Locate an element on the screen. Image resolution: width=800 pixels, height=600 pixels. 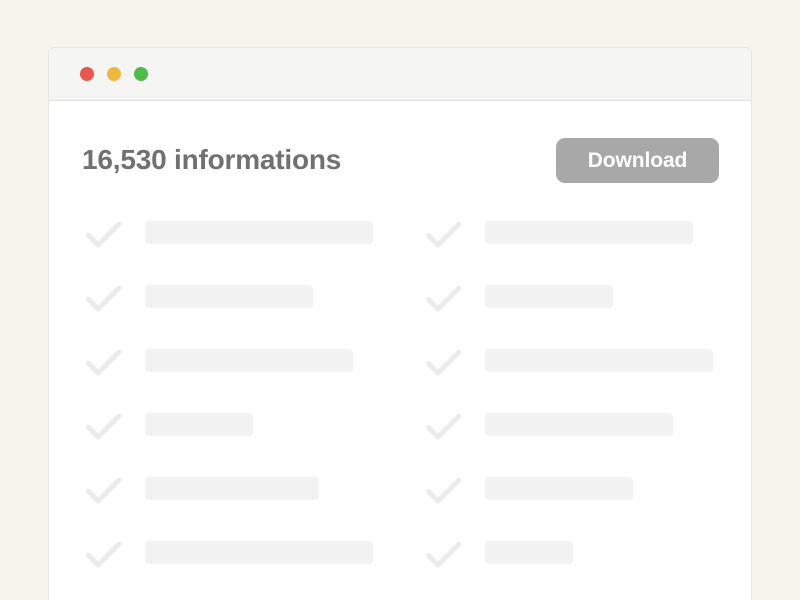
page-title: 16,530 informations is located at coordinates (212, 159).